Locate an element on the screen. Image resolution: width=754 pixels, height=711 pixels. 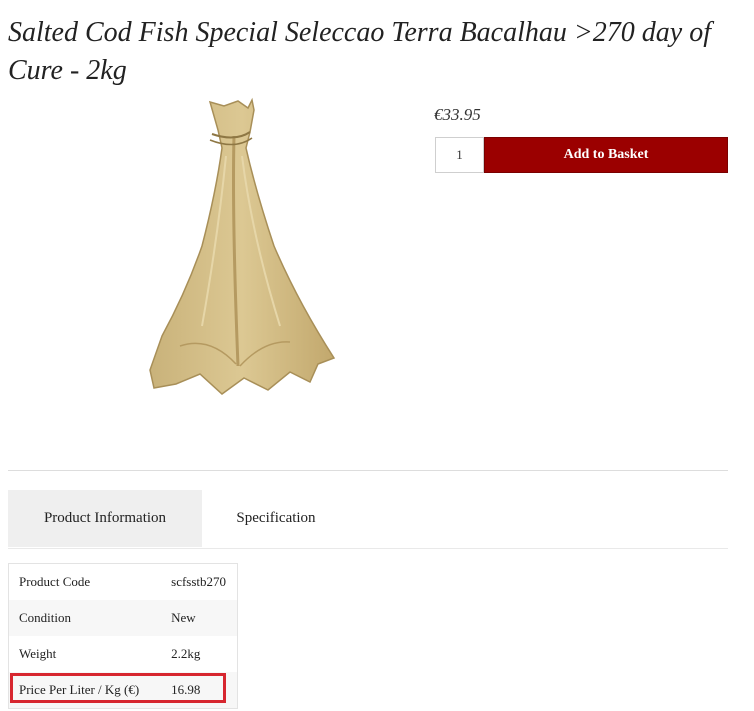
info-label: Product Code is located at coordinates (55, 581).